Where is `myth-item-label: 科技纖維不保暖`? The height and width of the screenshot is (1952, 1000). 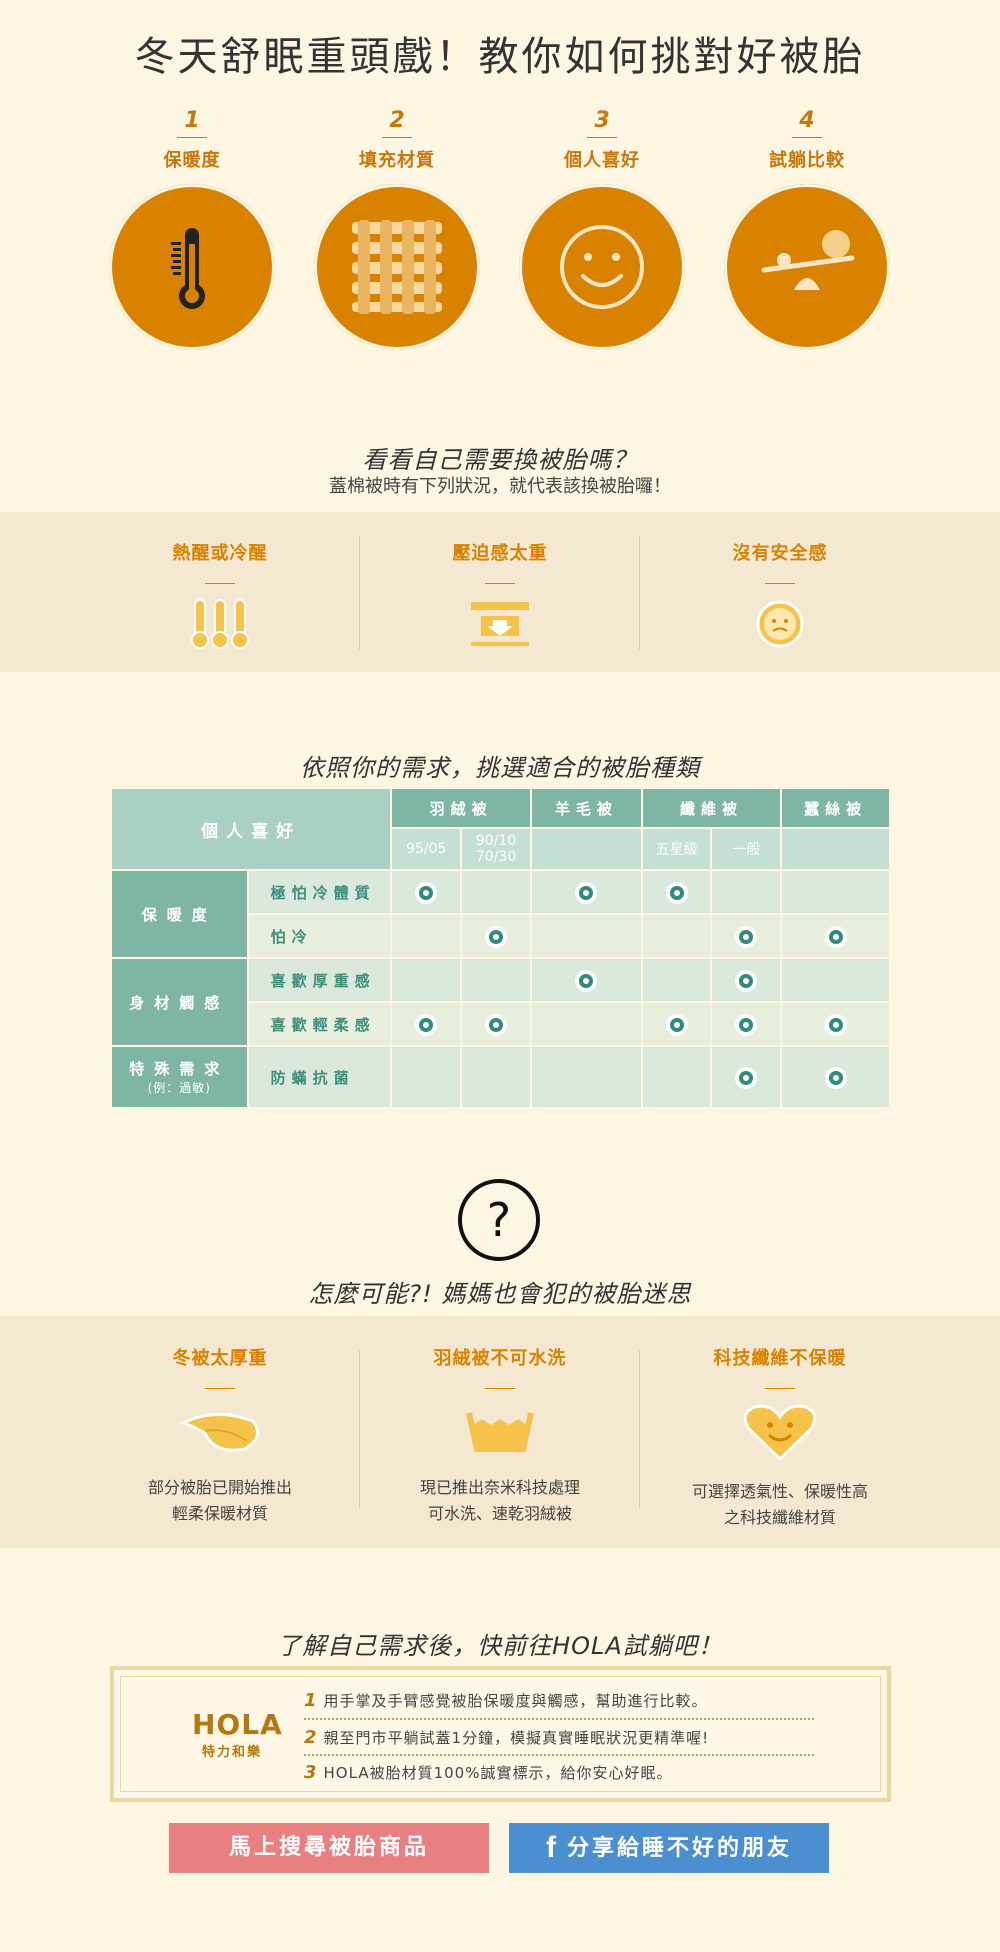 myth-item-label: 科技纖維不保暖 is located at coordinates (780, 1358).